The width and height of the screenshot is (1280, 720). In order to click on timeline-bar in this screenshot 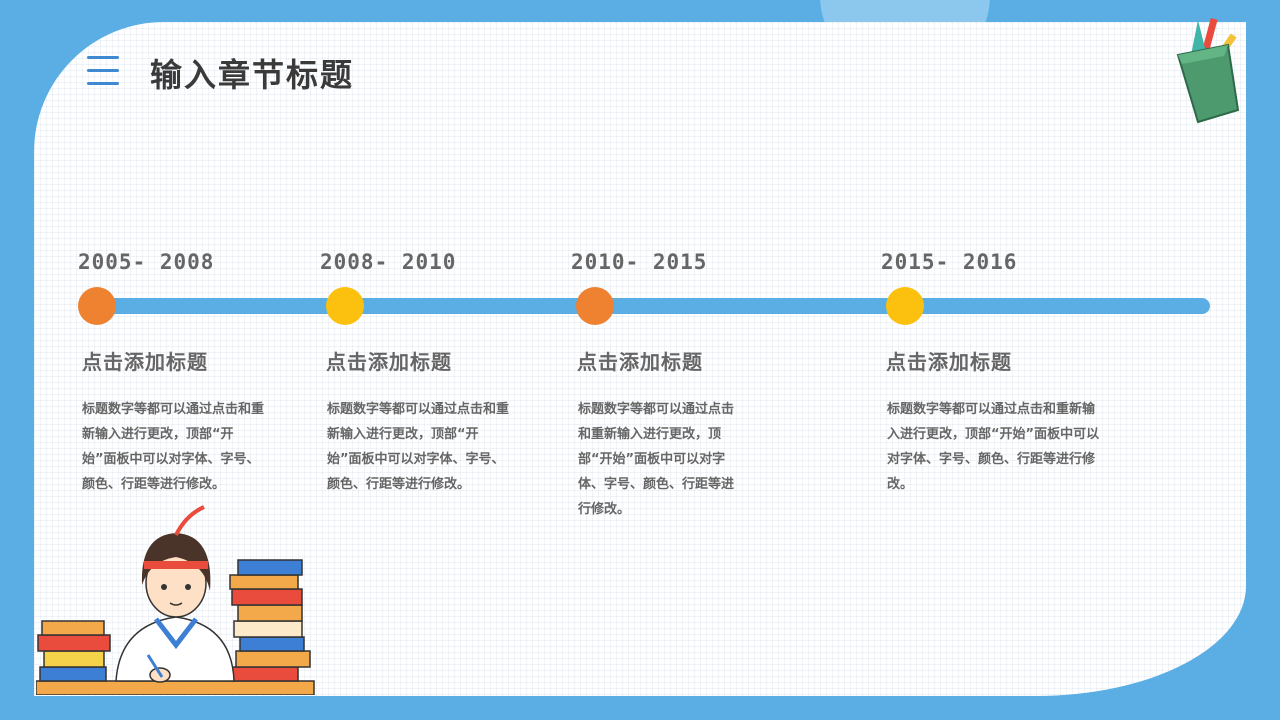, I will do `click(653, 306)`.